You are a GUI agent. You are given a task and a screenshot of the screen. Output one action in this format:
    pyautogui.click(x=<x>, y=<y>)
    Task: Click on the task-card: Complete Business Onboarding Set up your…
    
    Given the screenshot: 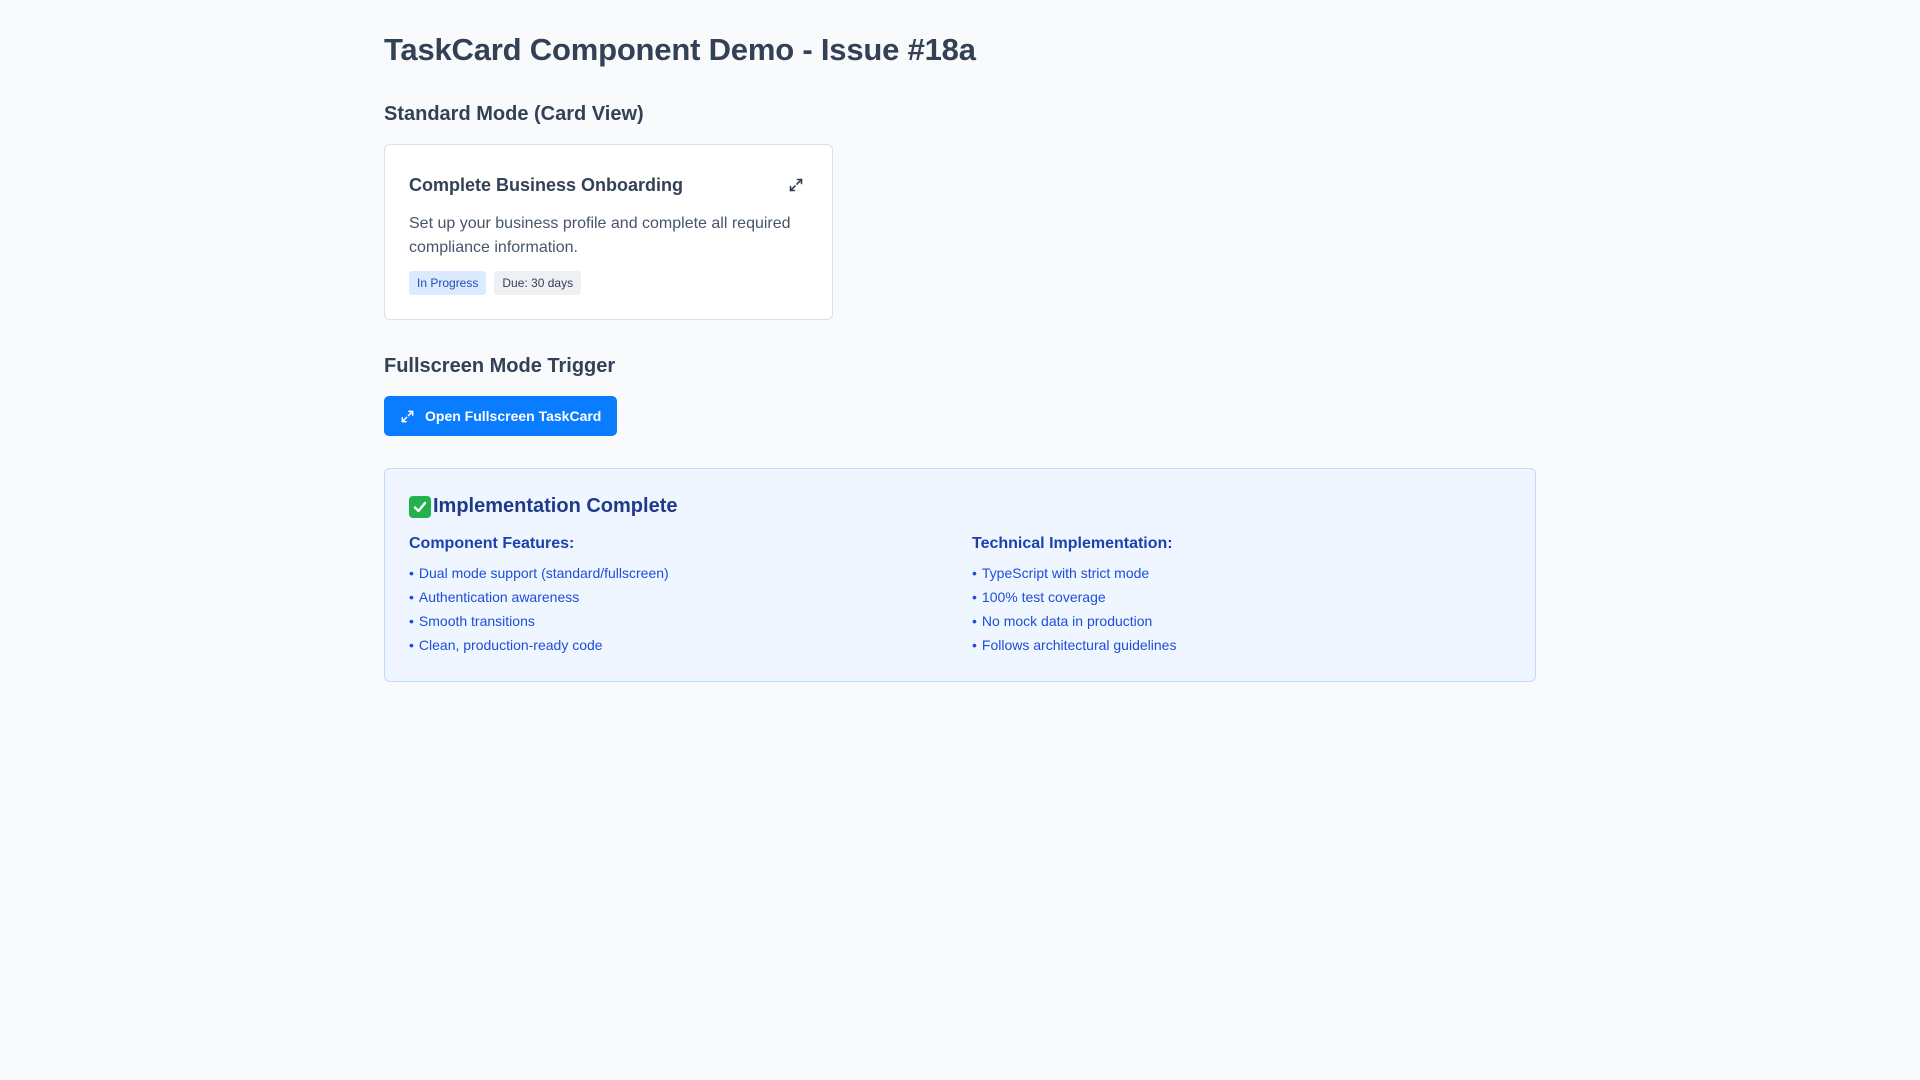 What is the action you would take?
    pyautogui.click(x=608, y=232)
    